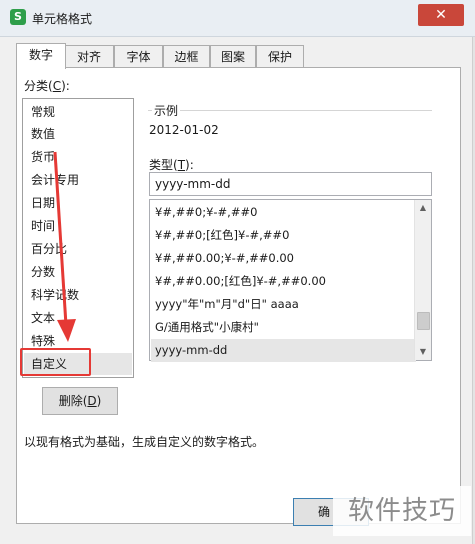 This screenshot has width=475, height=544. Describe the element at coordinates (78, 112) in the screenshot. I see `category-item-general: 常规` at that location.